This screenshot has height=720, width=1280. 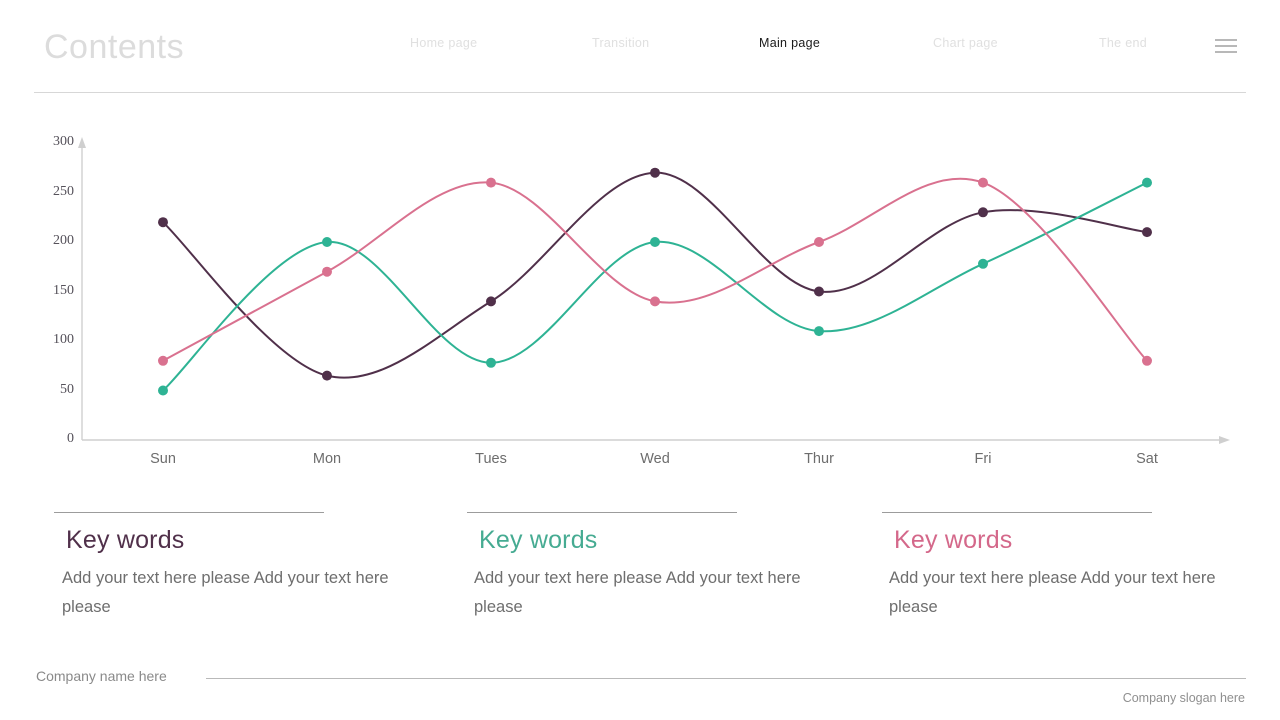 I want to click on page-title: Contents, so click(x=114, y=47).